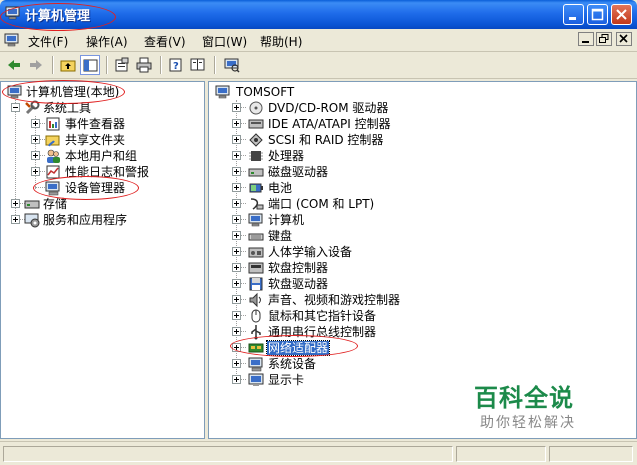  Describe the element at coordinates (427, 204) in the screenshot. I see `device-category-row: 端口 (COM 和 LPT)` at that location.